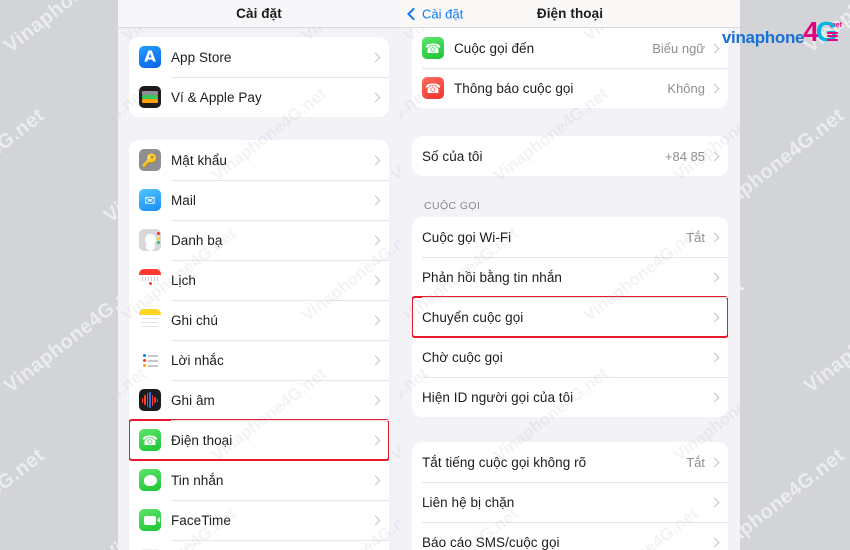  What do you see at coordinates (259, 320) in the screenshot?
I see `sidebar-item-notes: Ghi chú` at bounding box center [259, 320].